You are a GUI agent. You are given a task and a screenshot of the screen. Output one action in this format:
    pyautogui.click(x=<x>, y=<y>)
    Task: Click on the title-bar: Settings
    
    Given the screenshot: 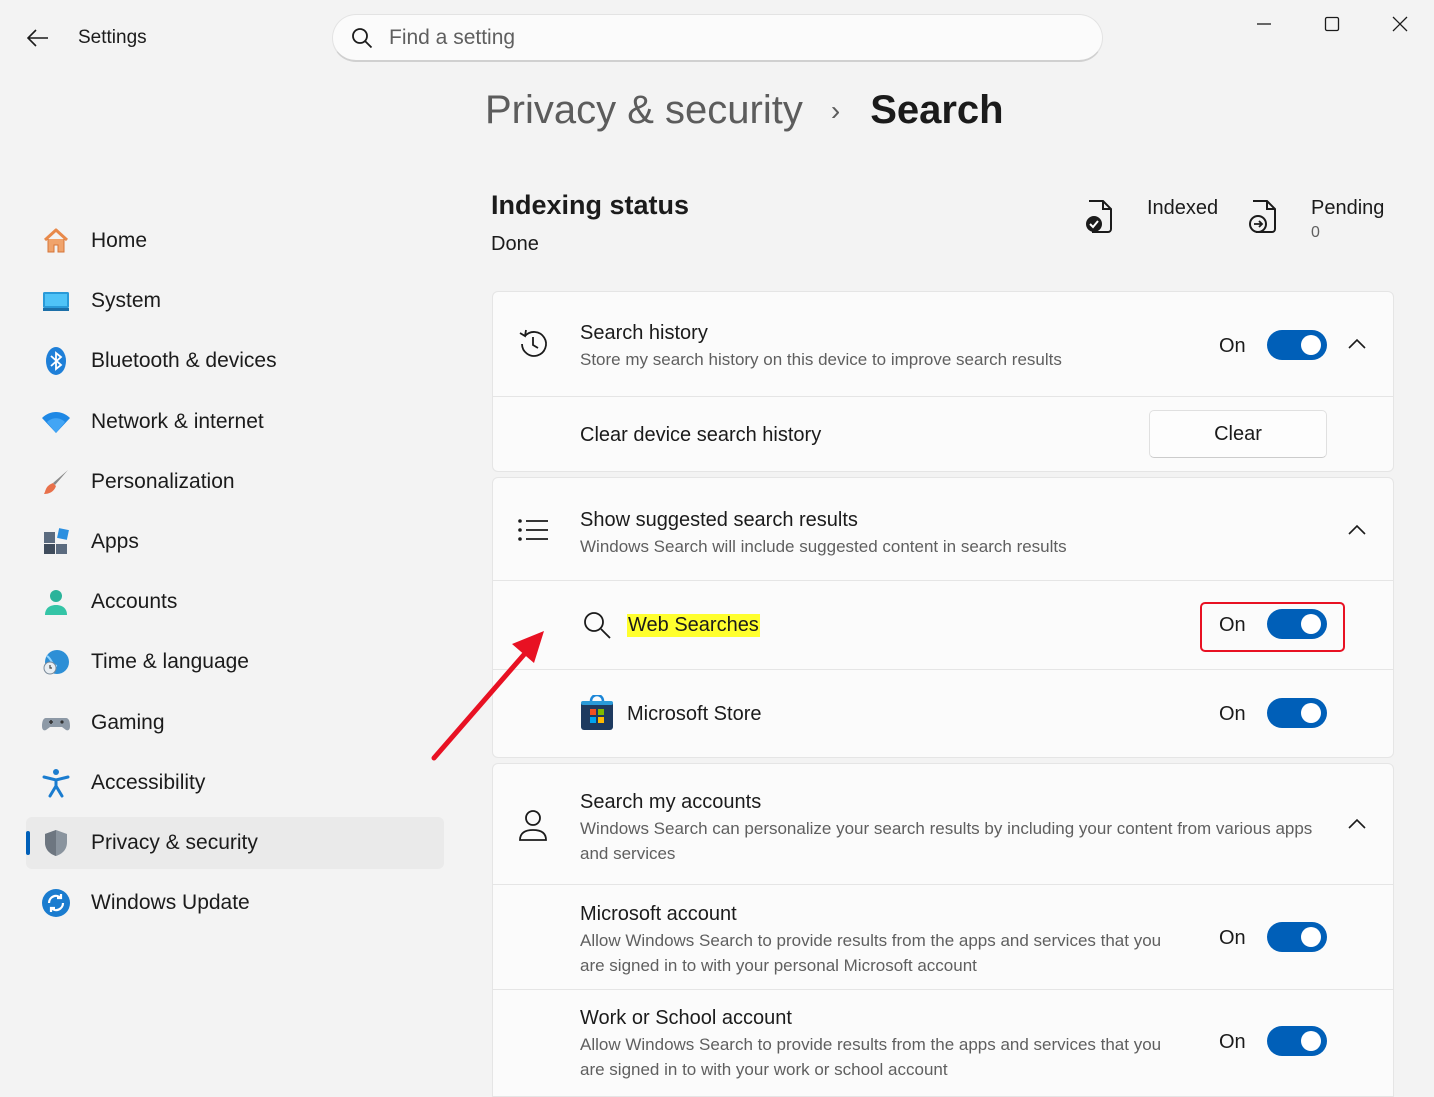 What is the action you would take?
    pyautogui.click(x=717, y=38)
    